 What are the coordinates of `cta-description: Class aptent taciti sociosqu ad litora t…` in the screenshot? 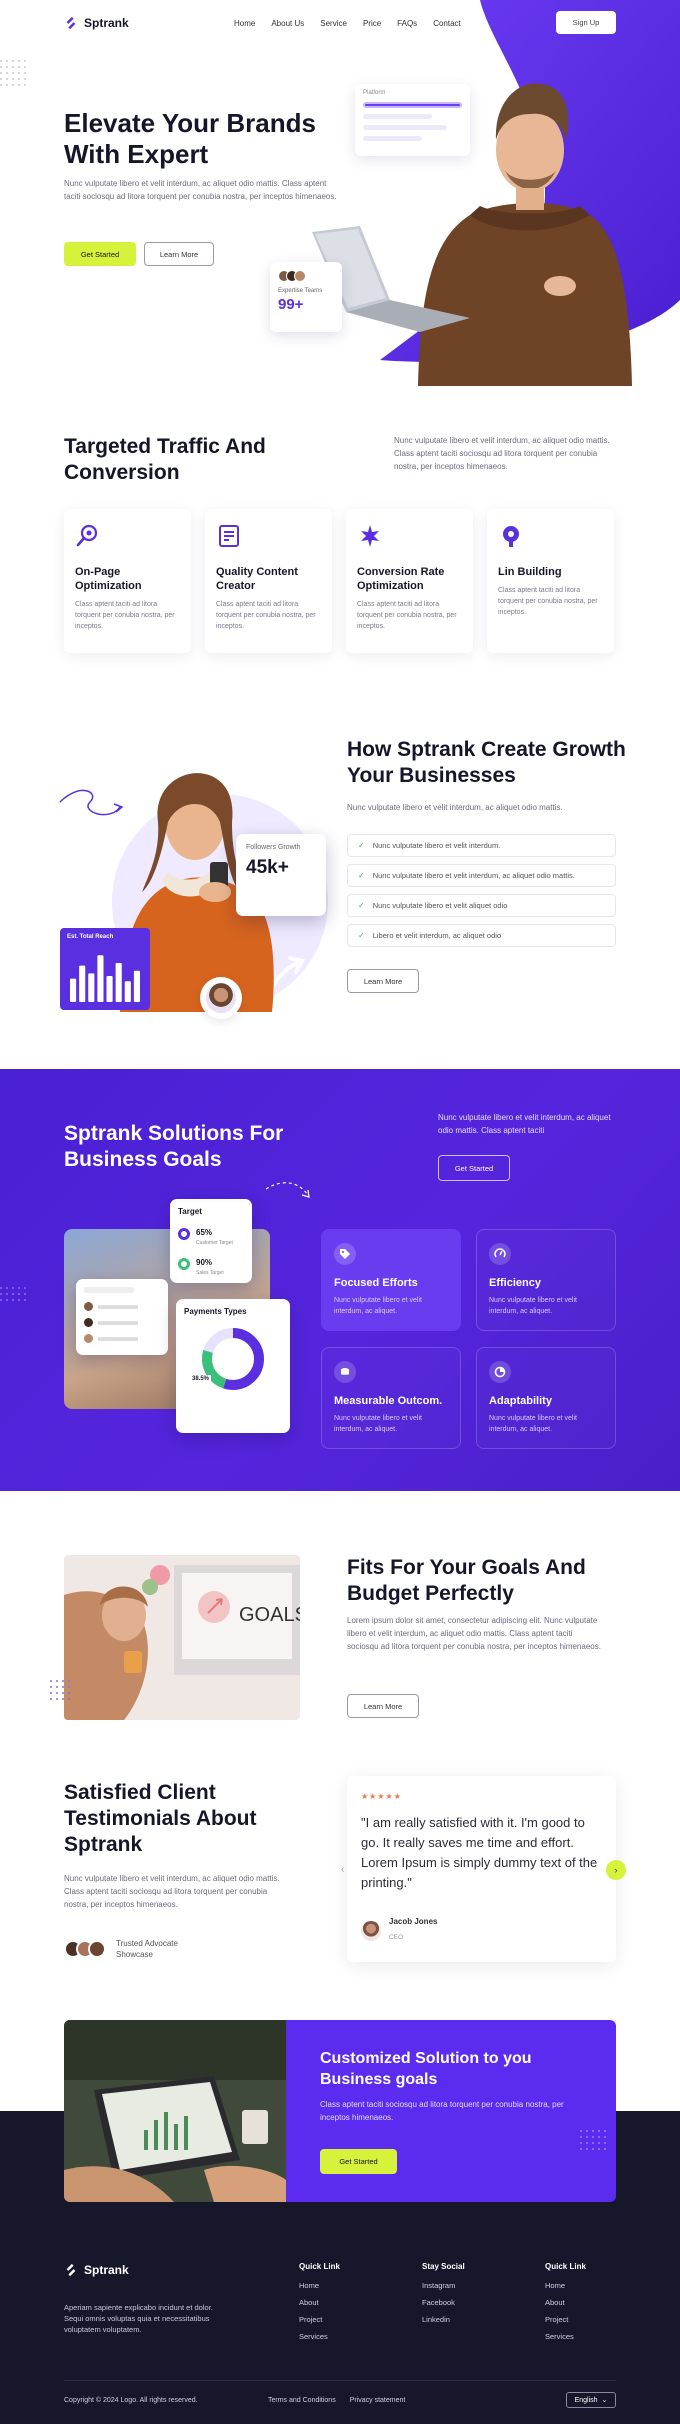 It's located at (442, 2111).